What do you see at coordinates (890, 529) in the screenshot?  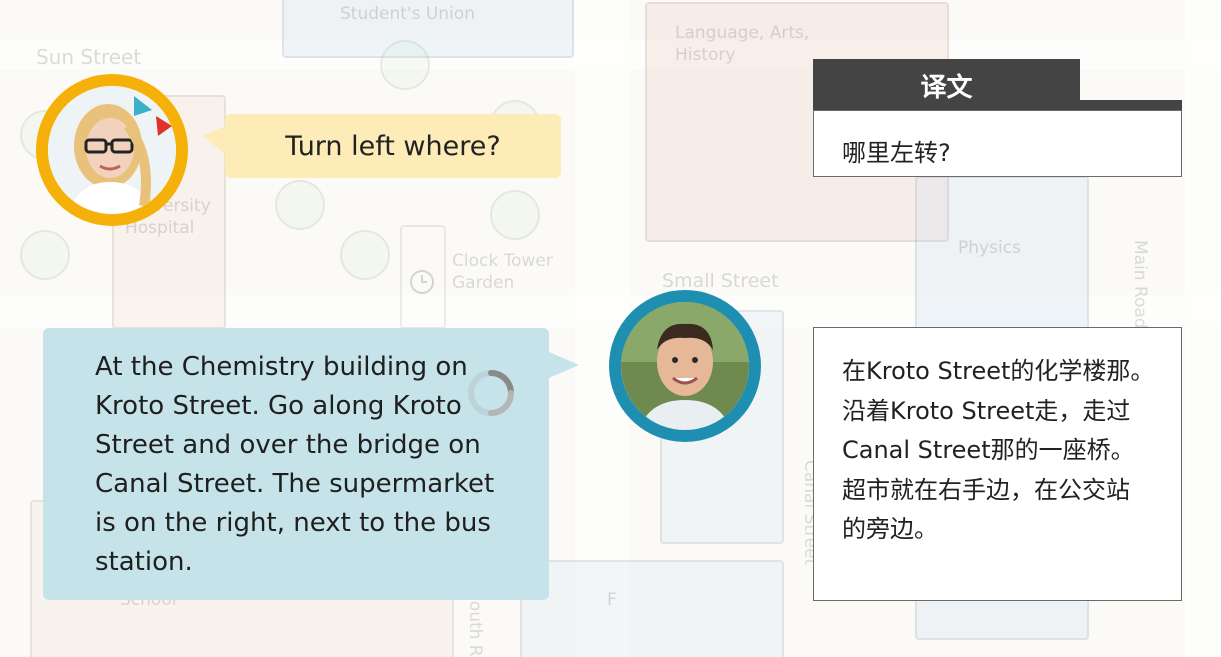 I see `answer-translation-line: 的旁边。` at bounding box center [890, 529].